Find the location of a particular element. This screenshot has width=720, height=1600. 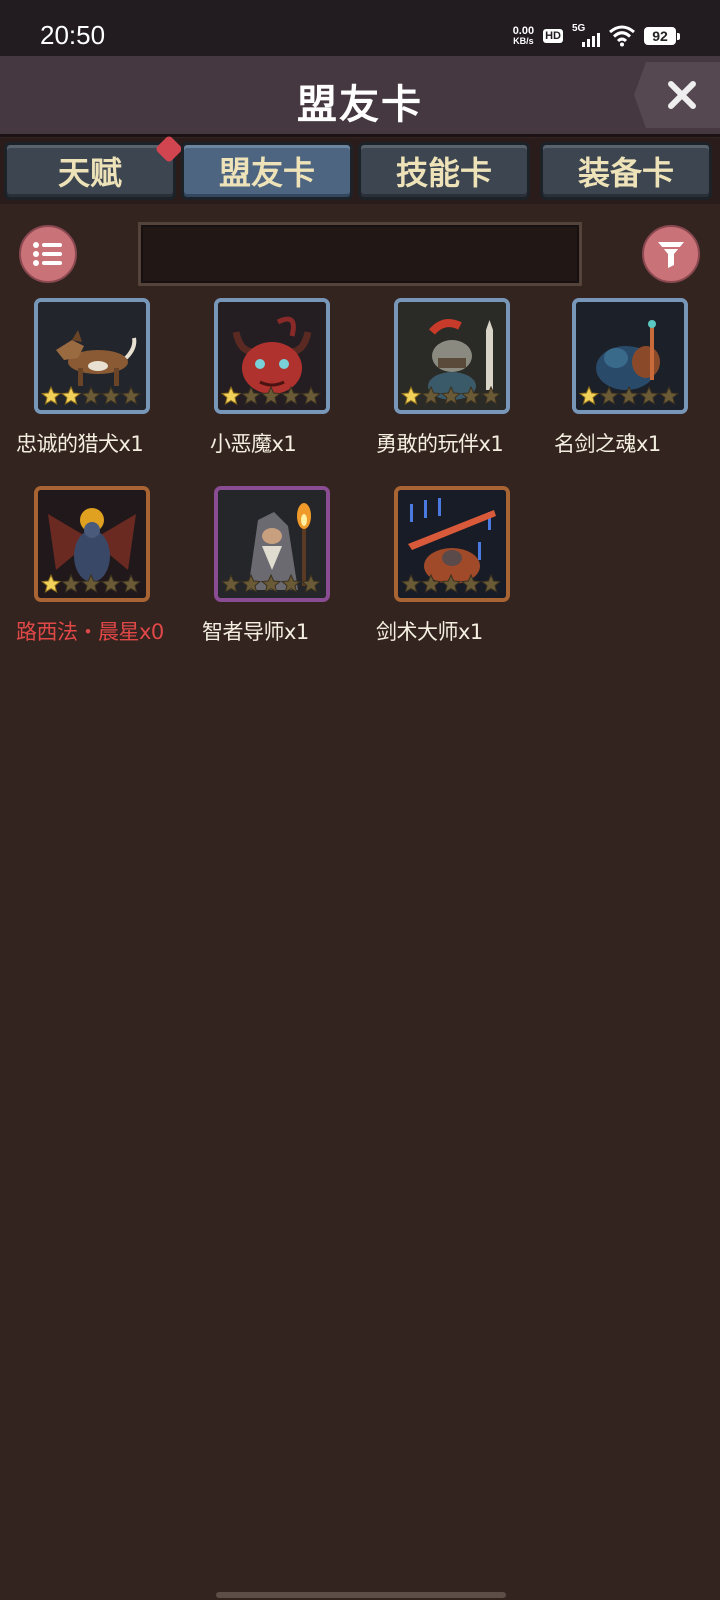

tab-talent: 天赋 is located at coordinates (94, 167).